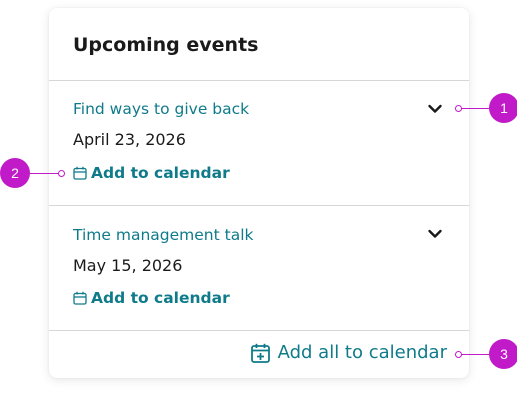 The height and width of the screenshot is (403, 517). I want to click on add-to-calendar-link-1: Add to calendar, so click(151, 173).